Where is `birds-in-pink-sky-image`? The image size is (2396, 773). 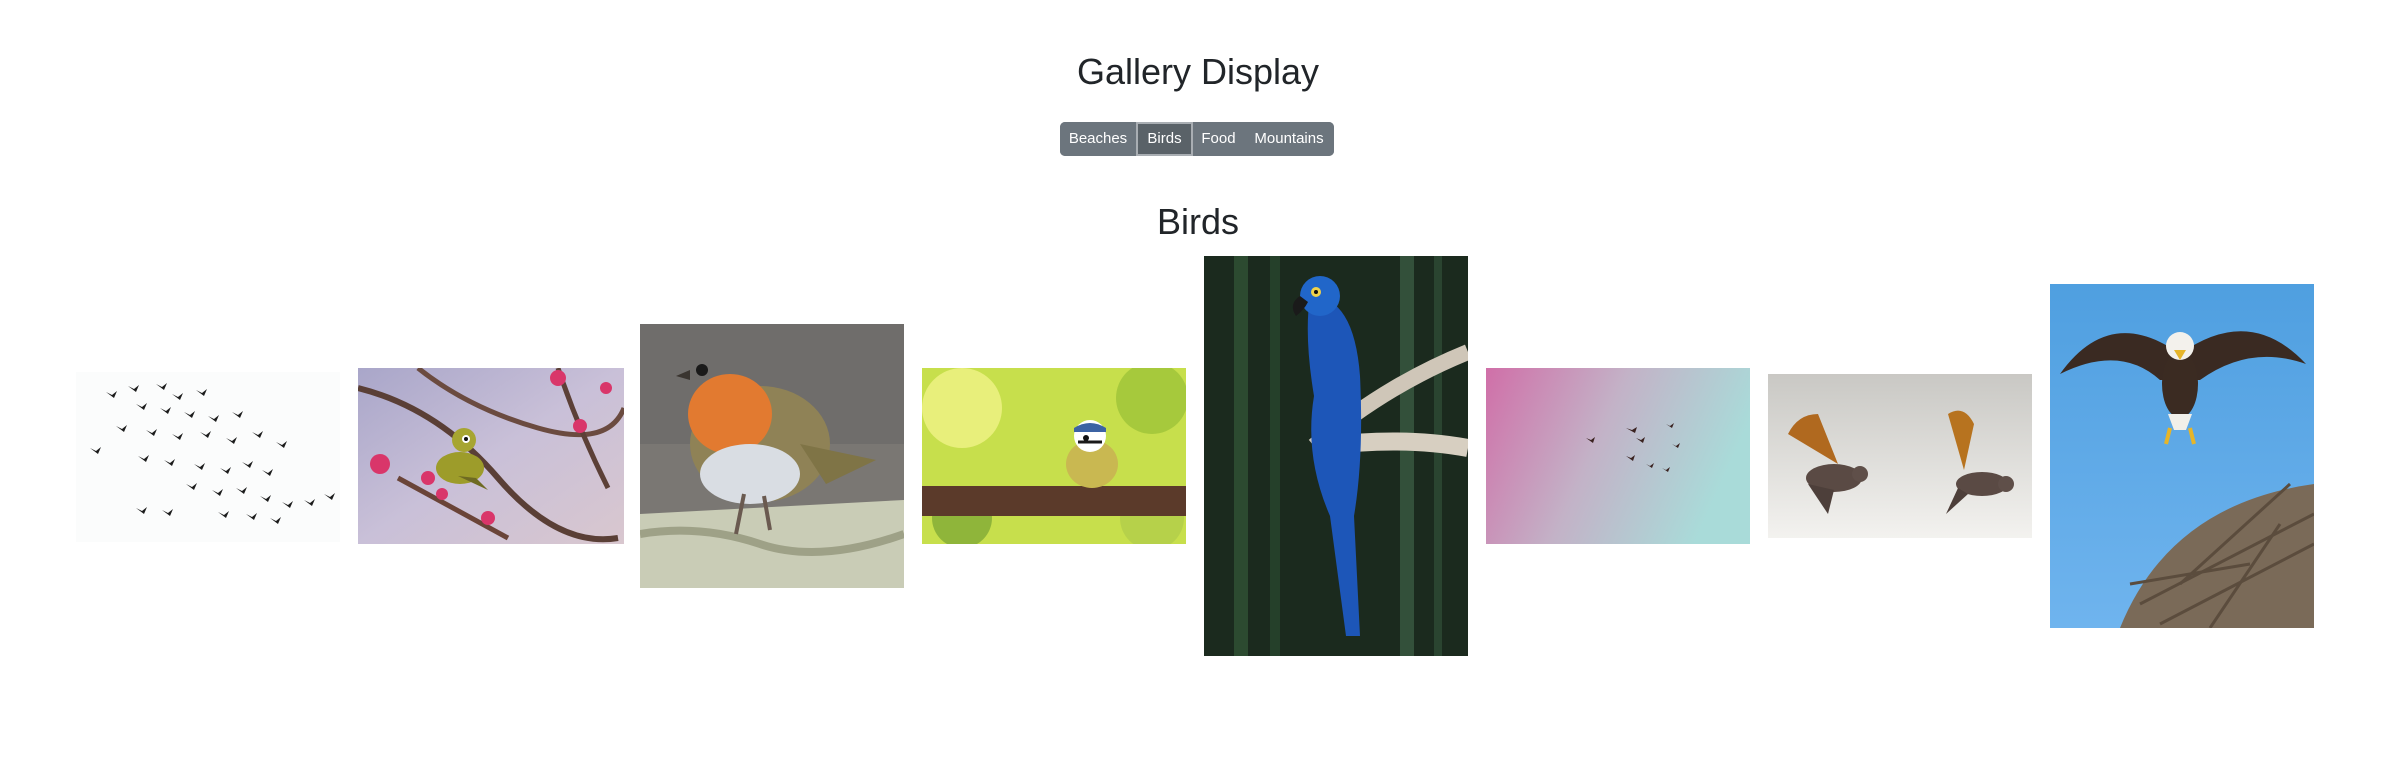 birds-in-pink-sky-image is located at coordinates (1618, 456).